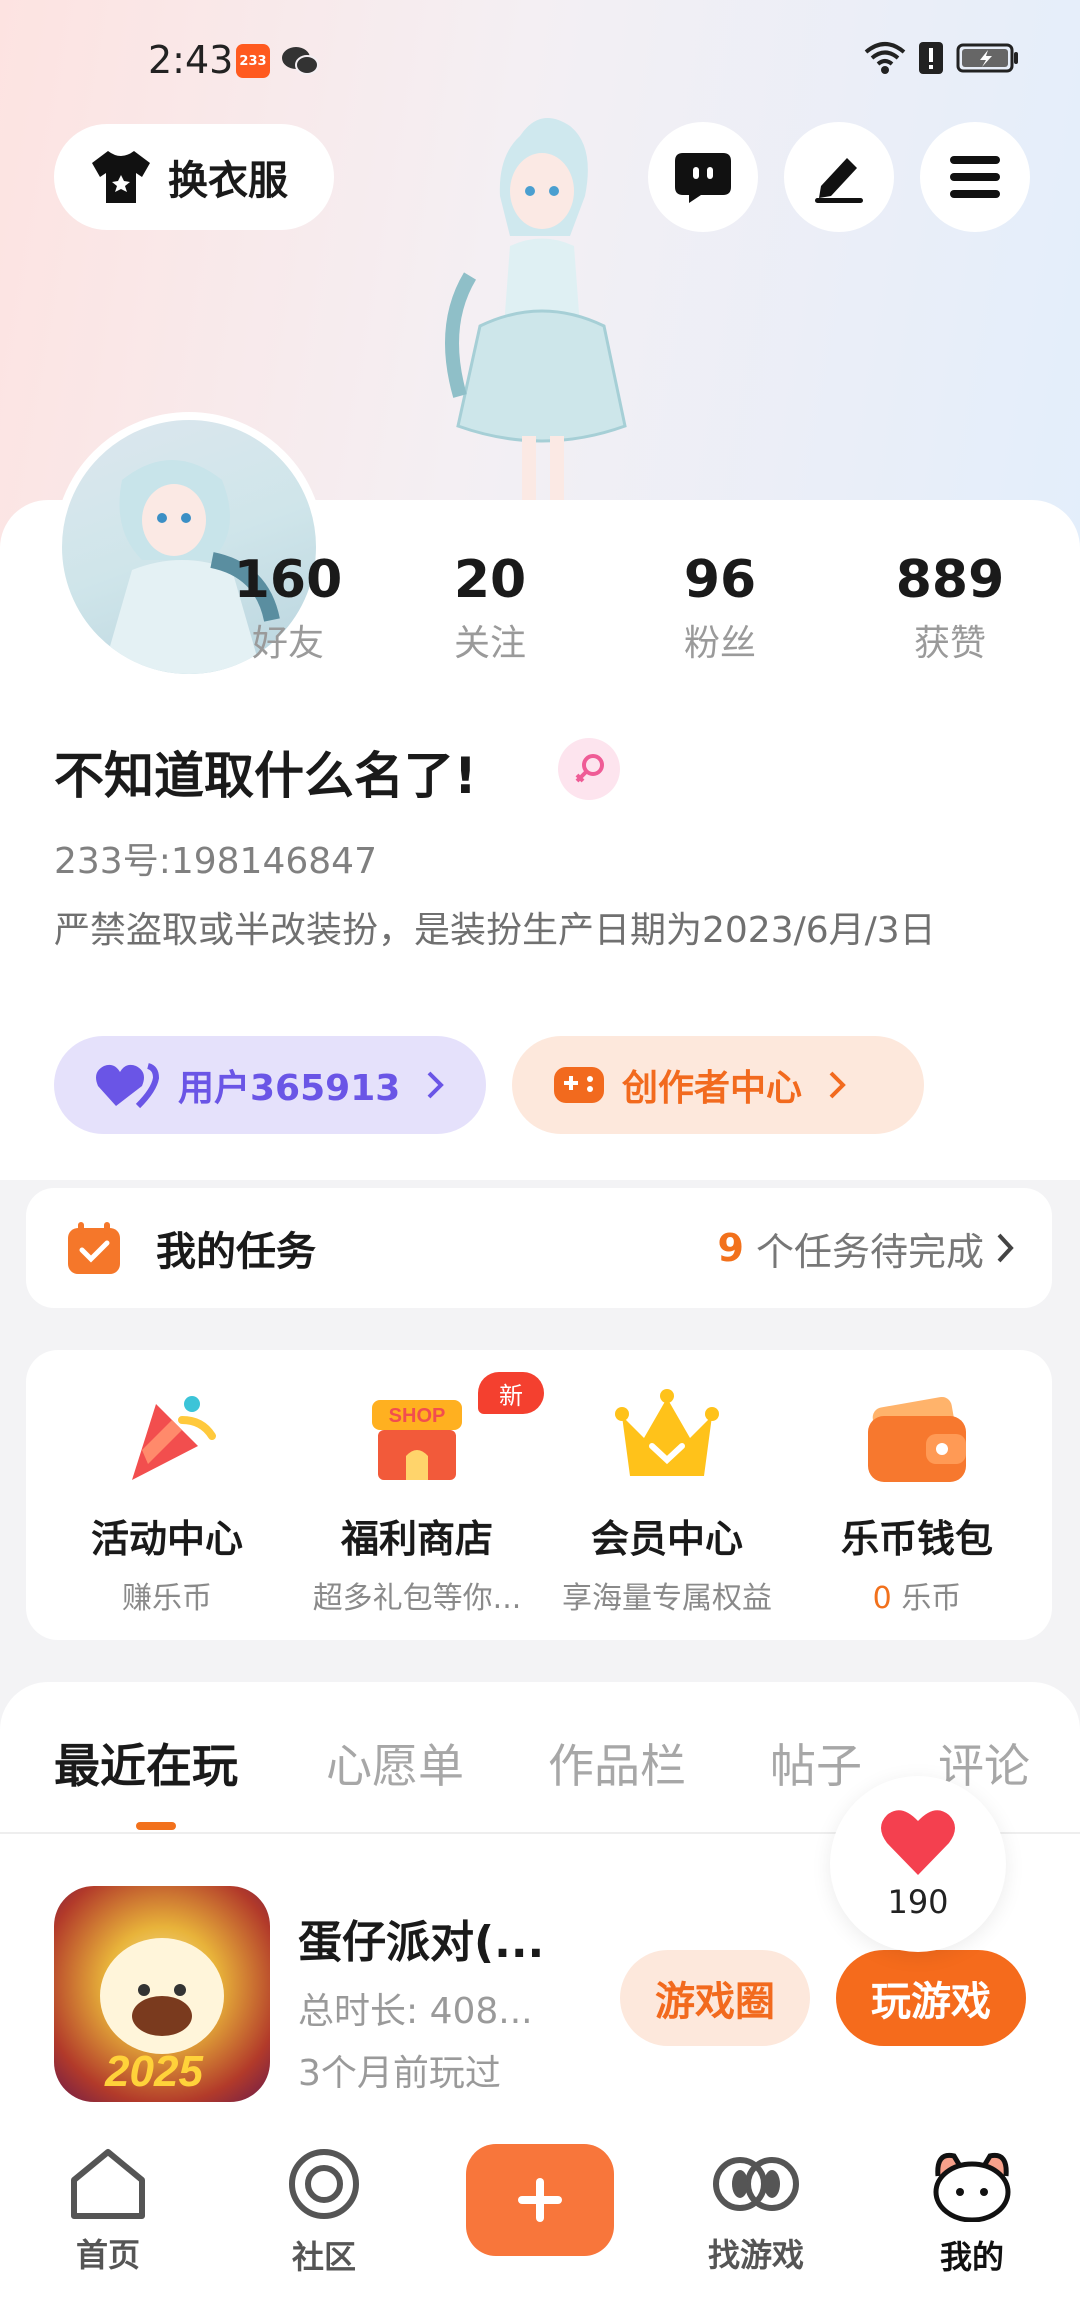  I want to click on stat-value: 889, so click(950, 580).